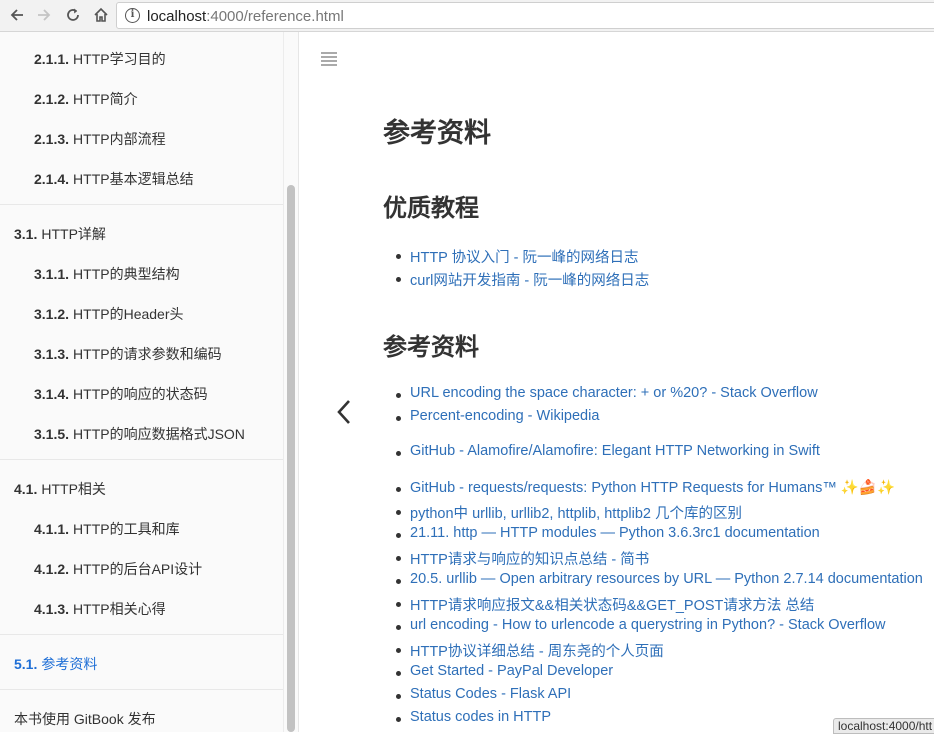  What do you see at coordinates (529, 558) in the screenshot?
I see `reference-link: HTTP请求与响应的知识点总结 - 简书` at bounding box center [529, 558].